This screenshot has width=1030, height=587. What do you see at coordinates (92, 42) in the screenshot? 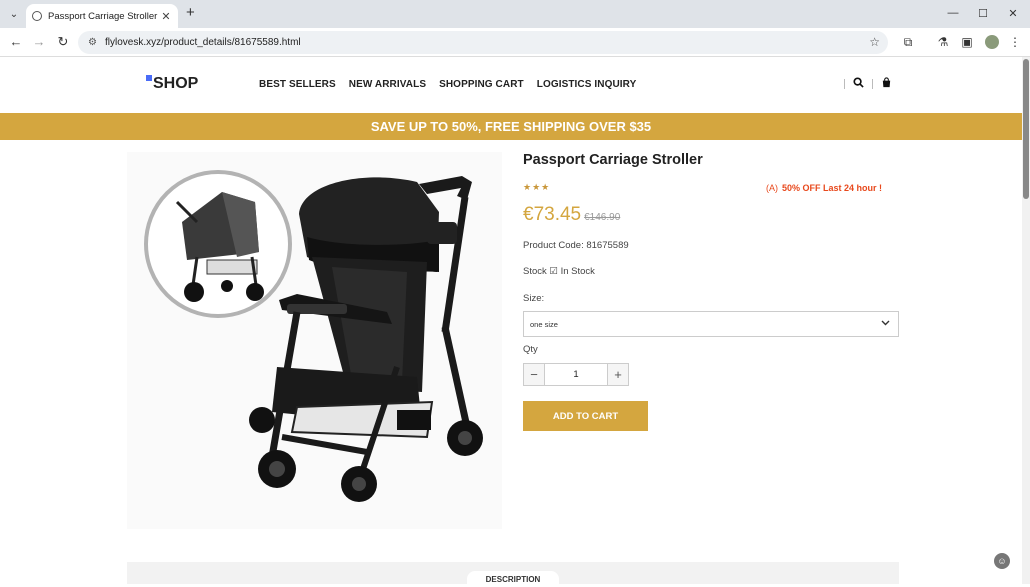
I see `site-info-icon: ⚙` at bounding box center [92, 42].